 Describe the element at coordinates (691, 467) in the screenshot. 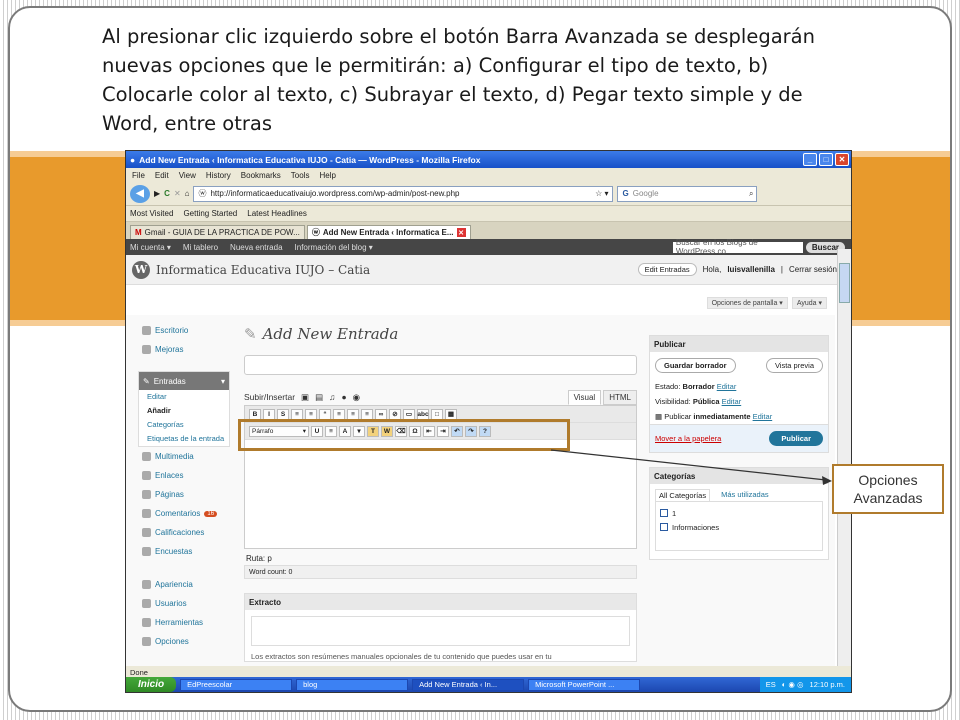

I see `callout-arrow` at that location.